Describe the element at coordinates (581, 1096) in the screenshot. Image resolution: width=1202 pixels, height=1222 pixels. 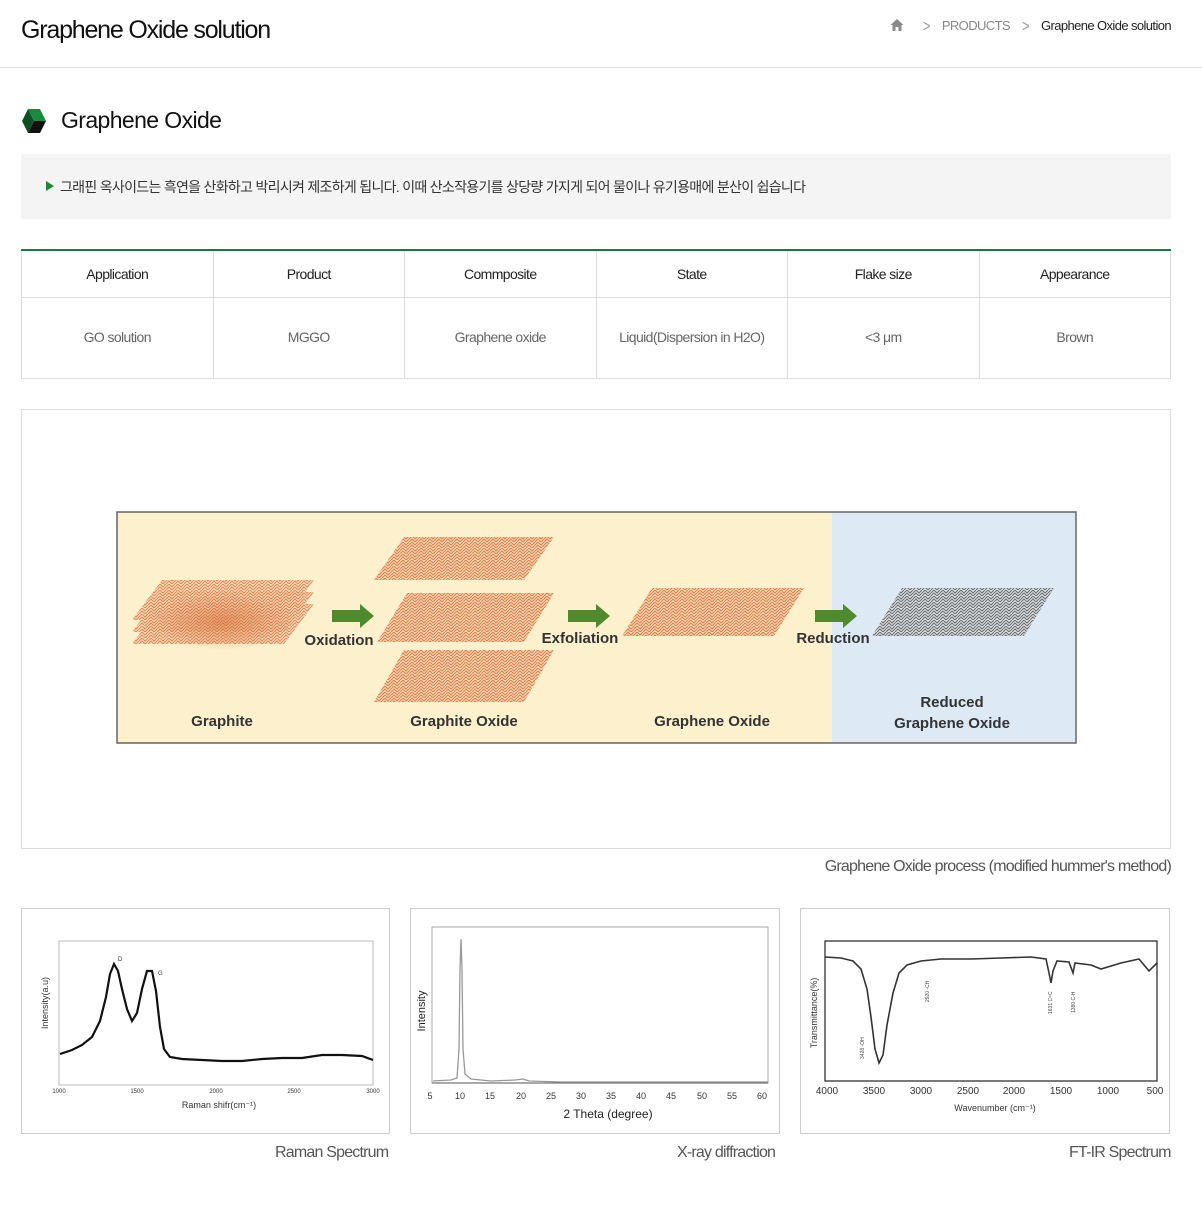
I see `xrd-tick: 30` at that location.